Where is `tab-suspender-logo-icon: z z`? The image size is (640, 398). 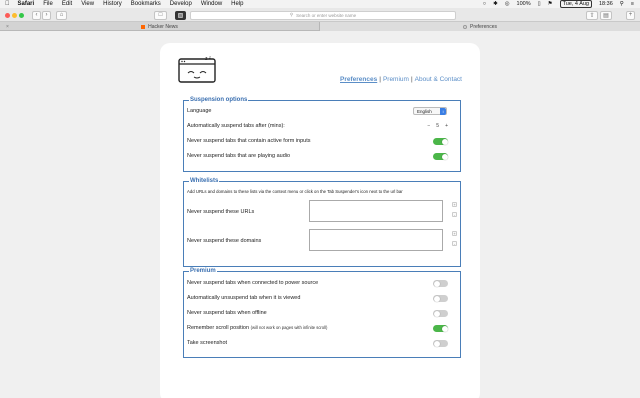 tab-suspender-logo-icon: z z is located at coordinates (197, 69).